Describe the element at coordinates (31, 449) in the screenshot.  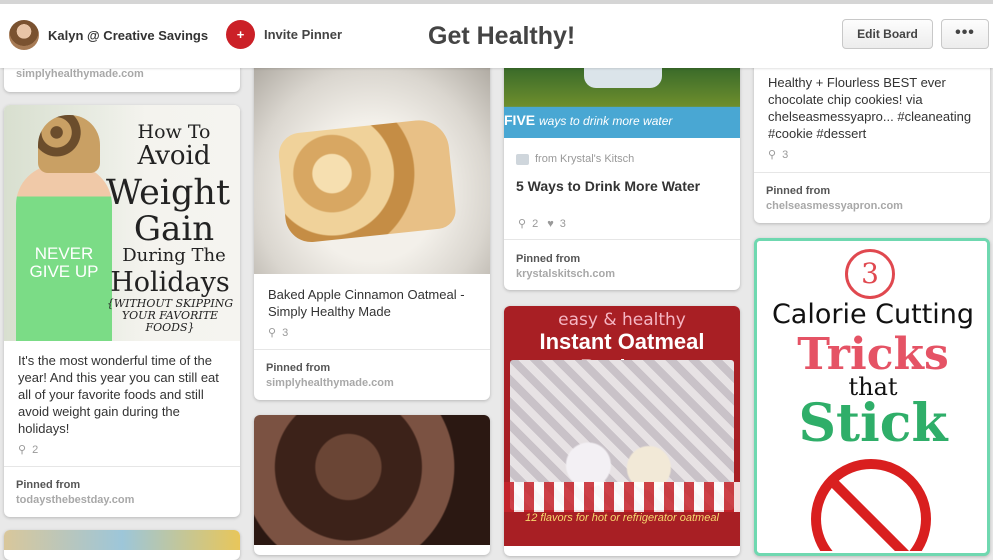
I see `pin-stats: ⚲ 2` at that location.